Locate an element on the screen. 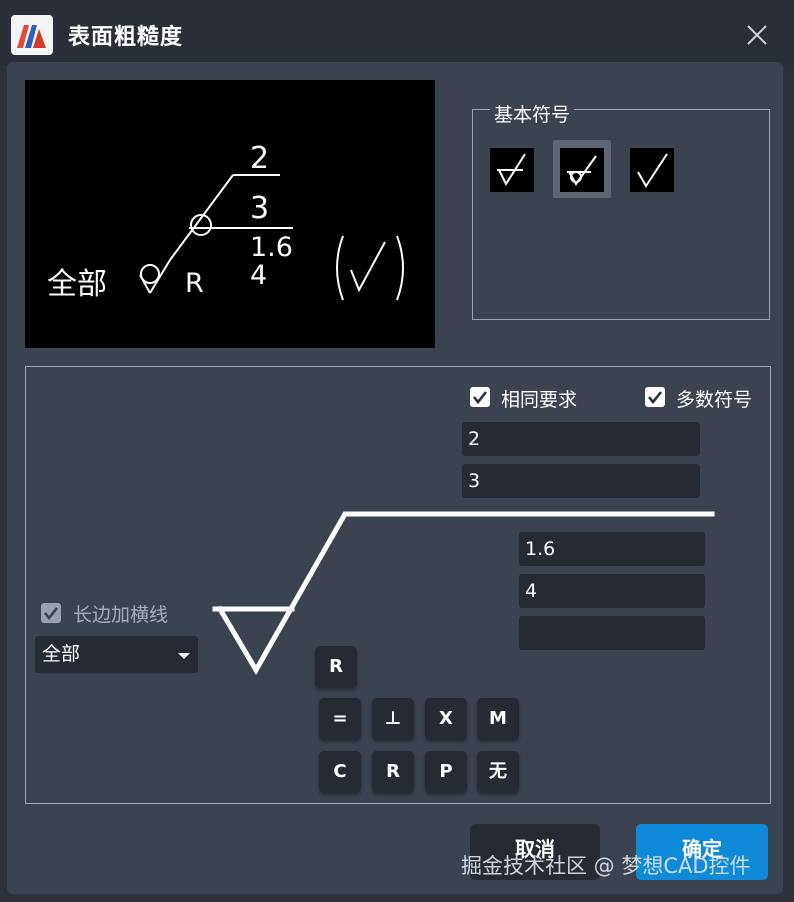 This screenshot has width=794, height=902. upper-value-field-2: 3 is located at coordinates (581, 481).